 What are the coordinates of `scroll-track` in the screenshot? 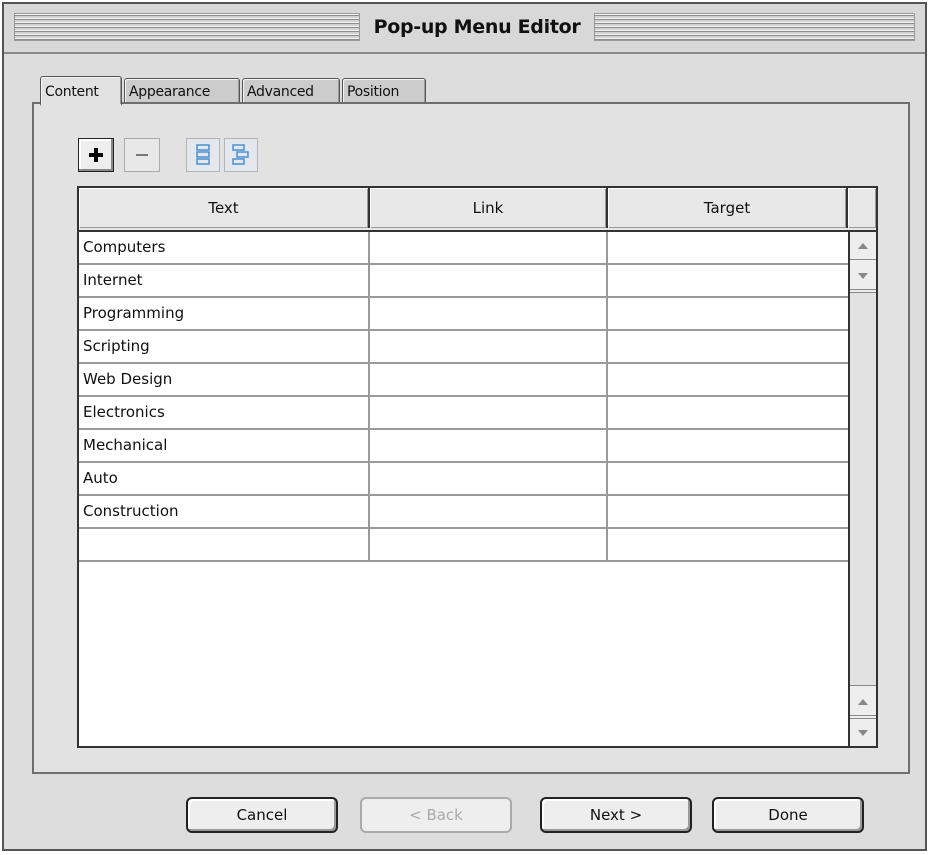 It's located at (863, 489).